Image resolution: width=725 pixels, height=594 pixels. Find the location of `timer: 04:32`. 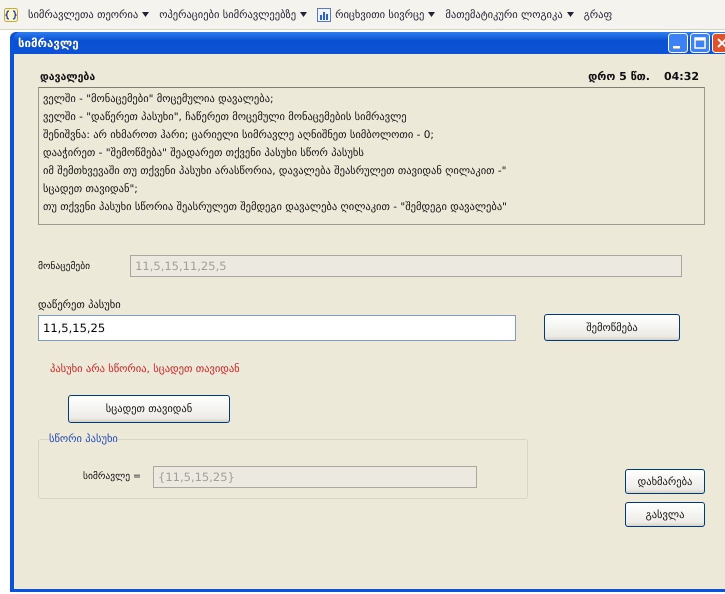

timer: 04:32 is located at coordinates (681, 76).